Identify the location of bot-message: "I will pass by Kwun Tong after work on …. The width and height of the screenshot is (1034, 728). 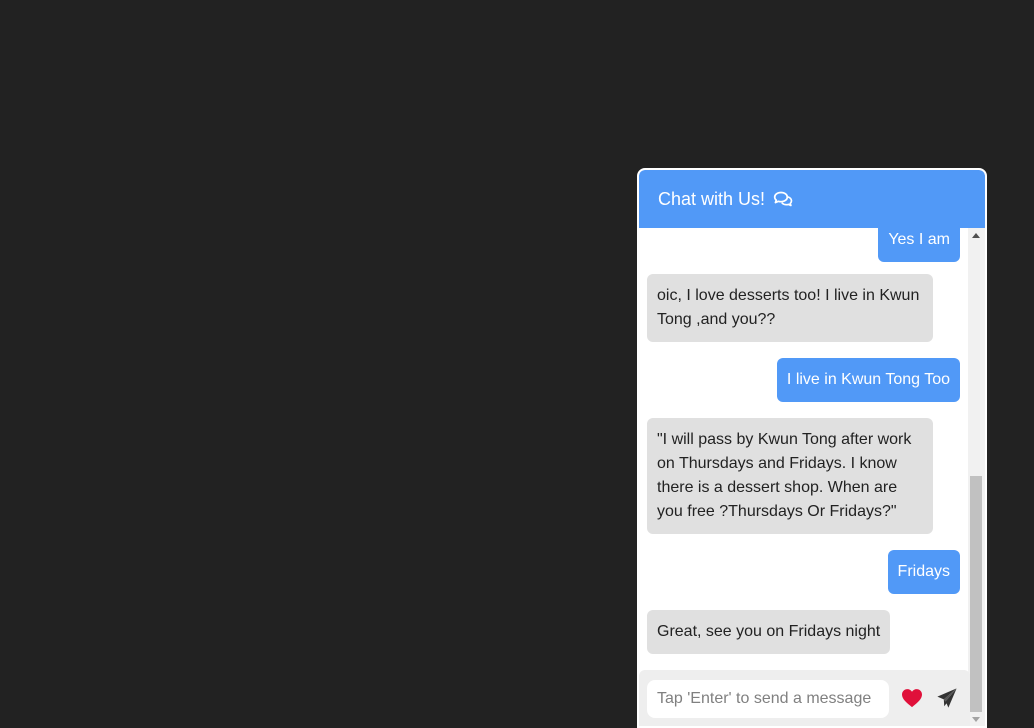
(790, 476).